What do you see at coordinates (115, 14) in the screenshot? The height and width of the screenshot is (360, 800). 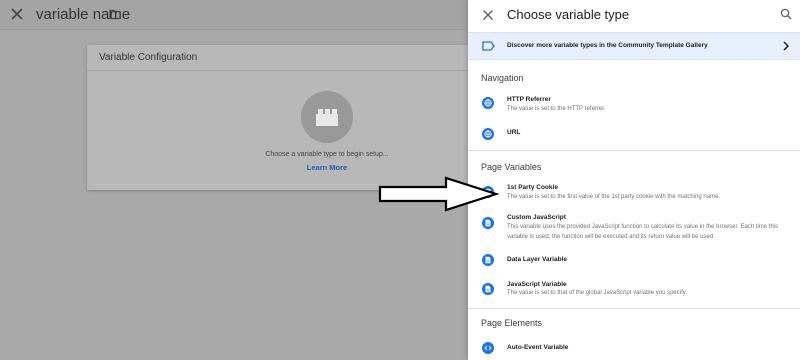 I see `folder-icon` at bounding box center [115, 14].